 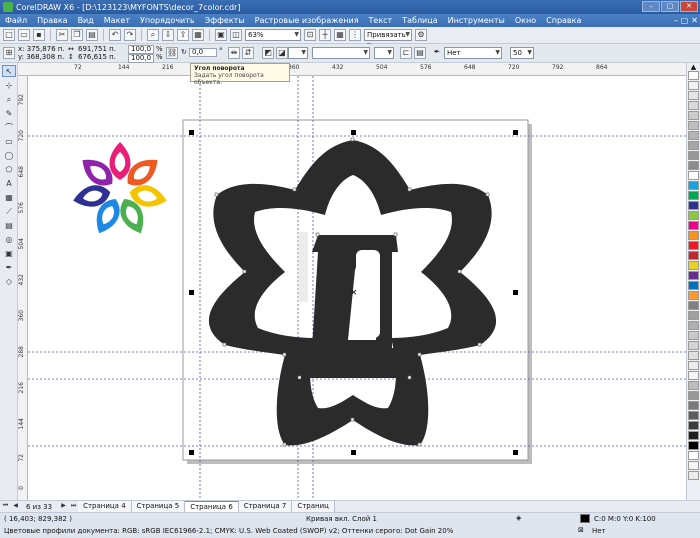 I want to click on rotation-center-icon: ×, so click(x=354, y=293).